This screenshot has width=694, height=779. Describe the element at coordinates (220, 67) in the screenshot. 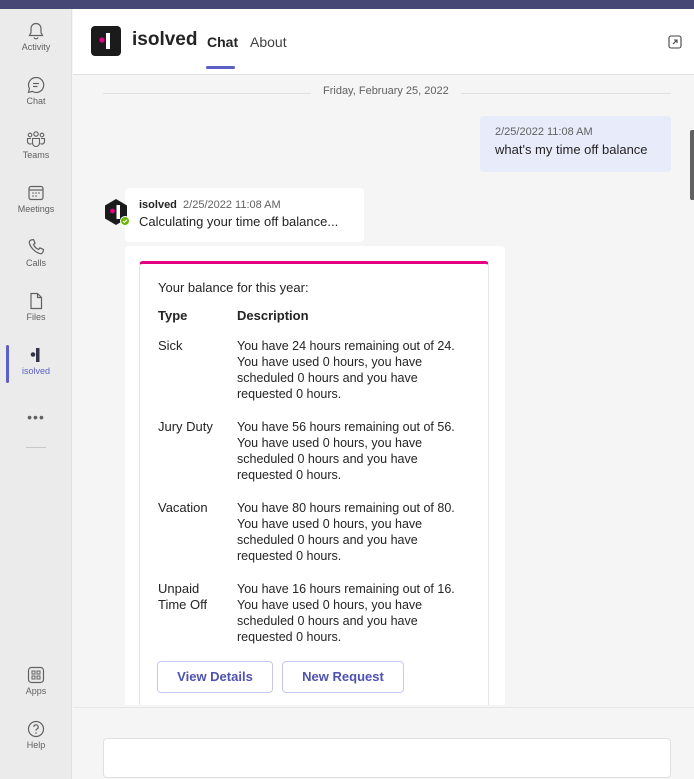

I see `active-tab-indicator` at that location.